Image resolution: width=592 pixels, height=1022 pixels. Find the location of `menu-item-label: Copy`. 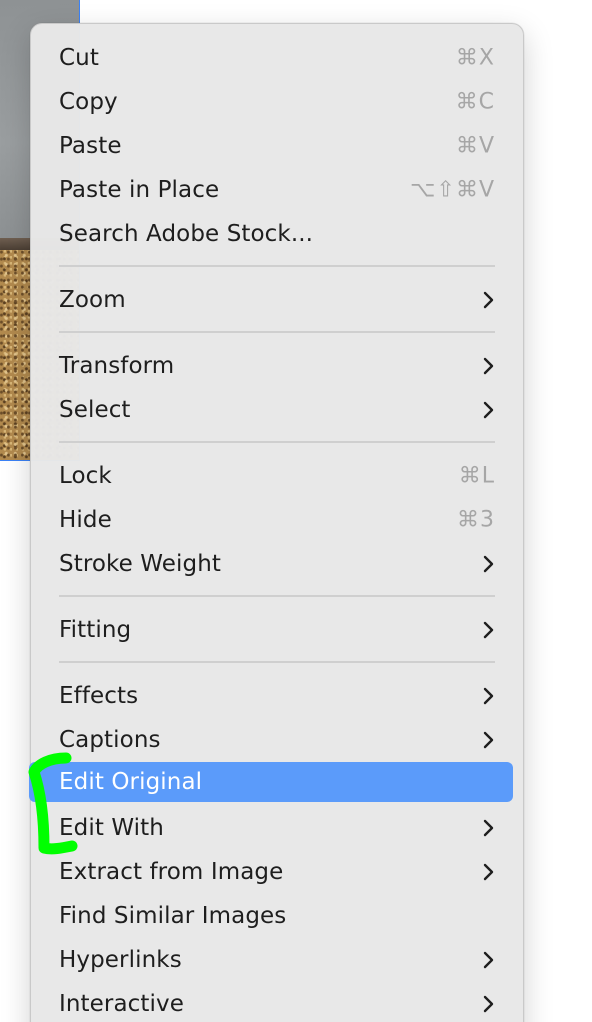

menu-item-label: Copy is located at coordinates (88, 102).